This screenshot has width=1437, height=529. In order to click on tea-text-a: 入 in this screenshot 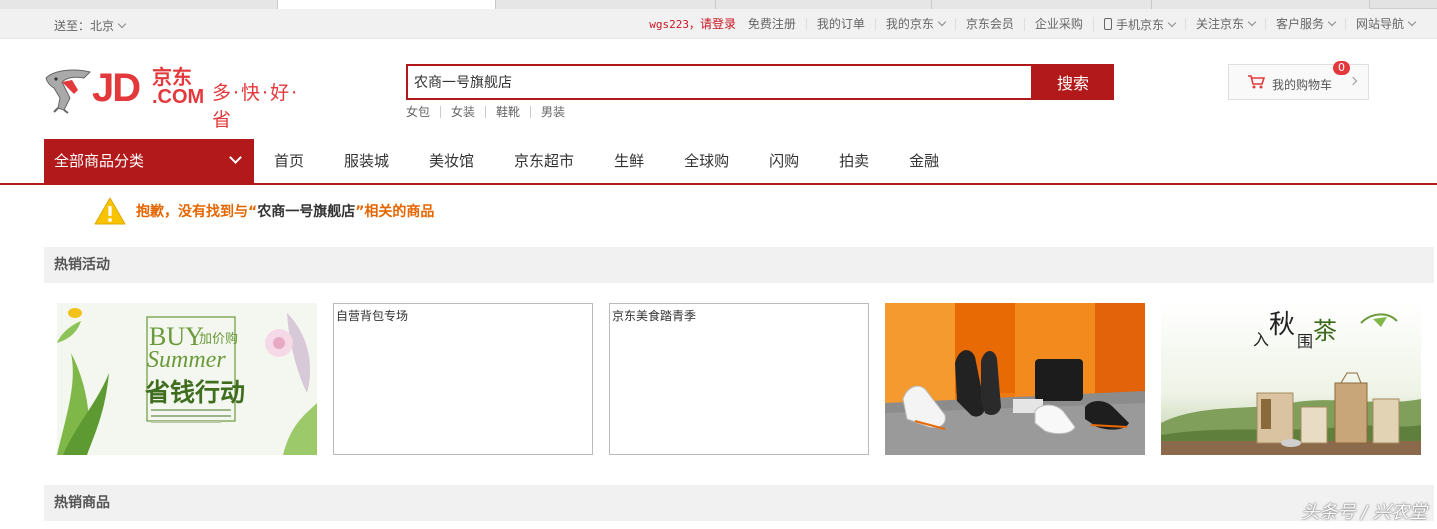, I will do `click(1261, 339)`.